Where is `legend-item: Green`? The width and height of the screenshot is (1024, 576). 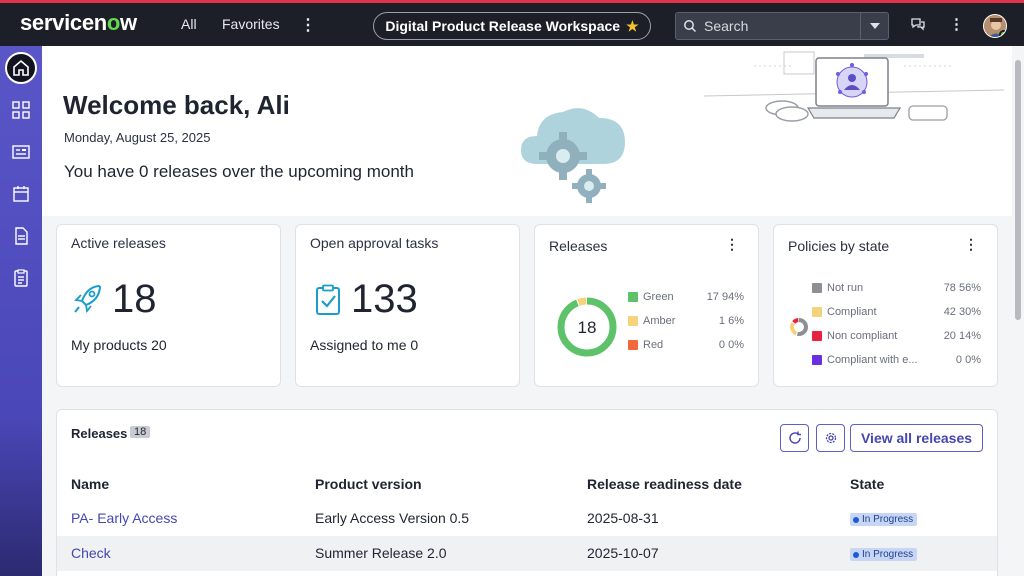
legend-item: Green is located at coordinates (651, 297).